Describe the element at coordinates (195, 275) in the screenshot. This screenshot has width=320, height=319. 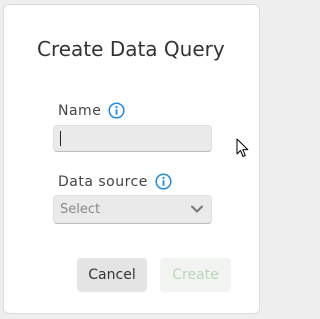
I see `create-button: Create` at that location.